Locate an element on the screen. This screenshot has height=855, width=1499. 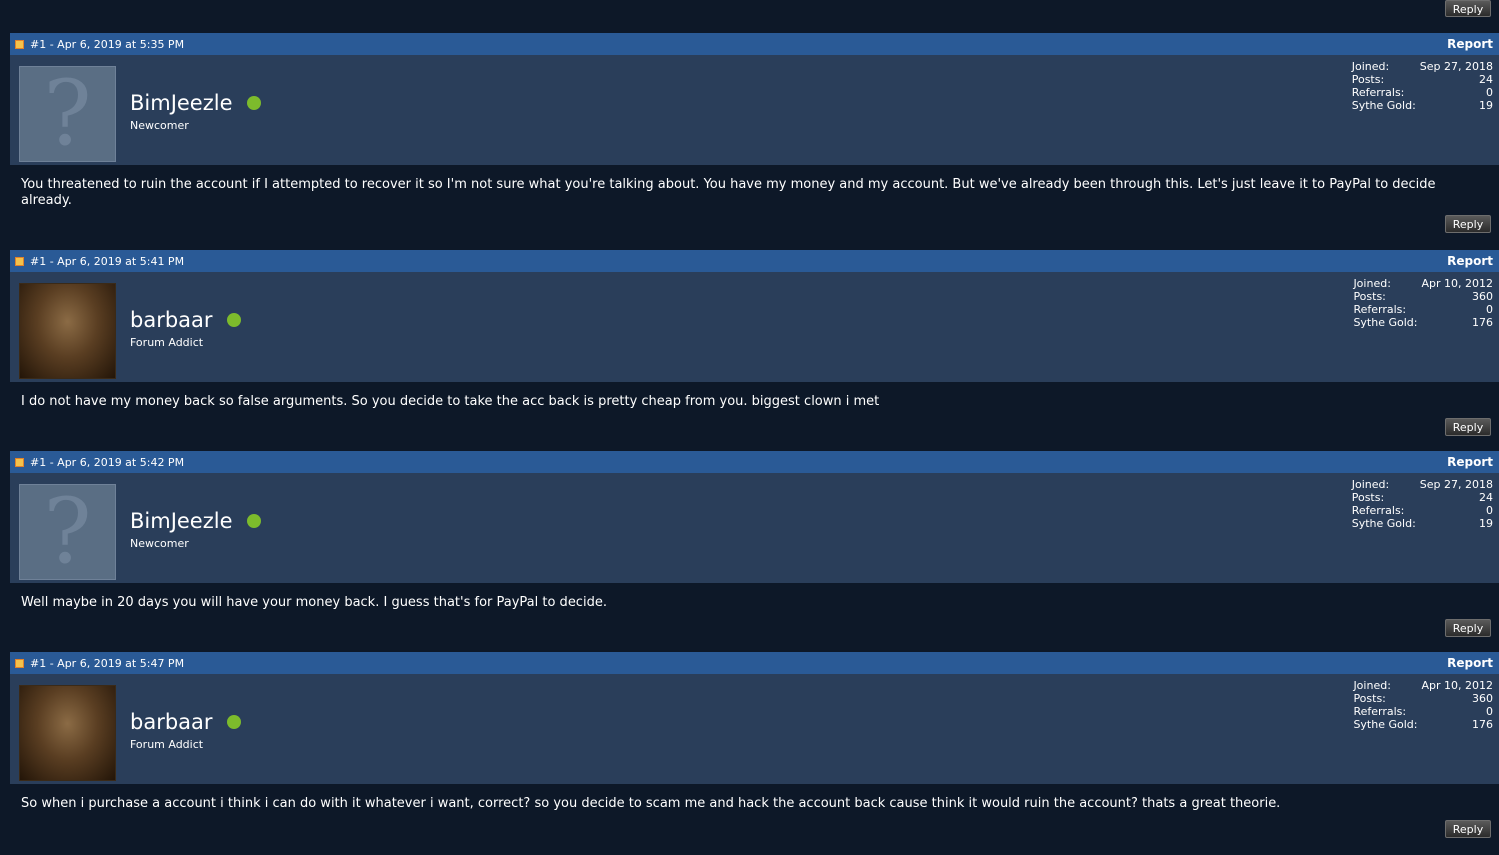
post-header: #1 - Apr 6, 2019 at 5:42 PM Report is located at coordinates (754, 462).